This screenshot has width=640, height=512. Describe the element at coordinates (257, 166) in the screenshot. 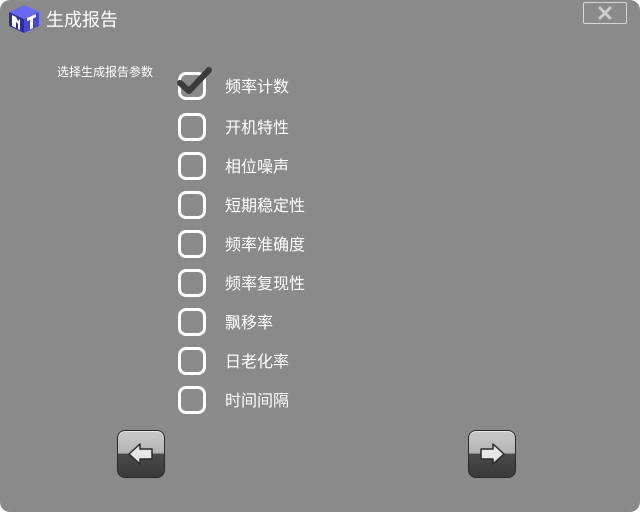

I see `option-label: 相位噪声` at that location.